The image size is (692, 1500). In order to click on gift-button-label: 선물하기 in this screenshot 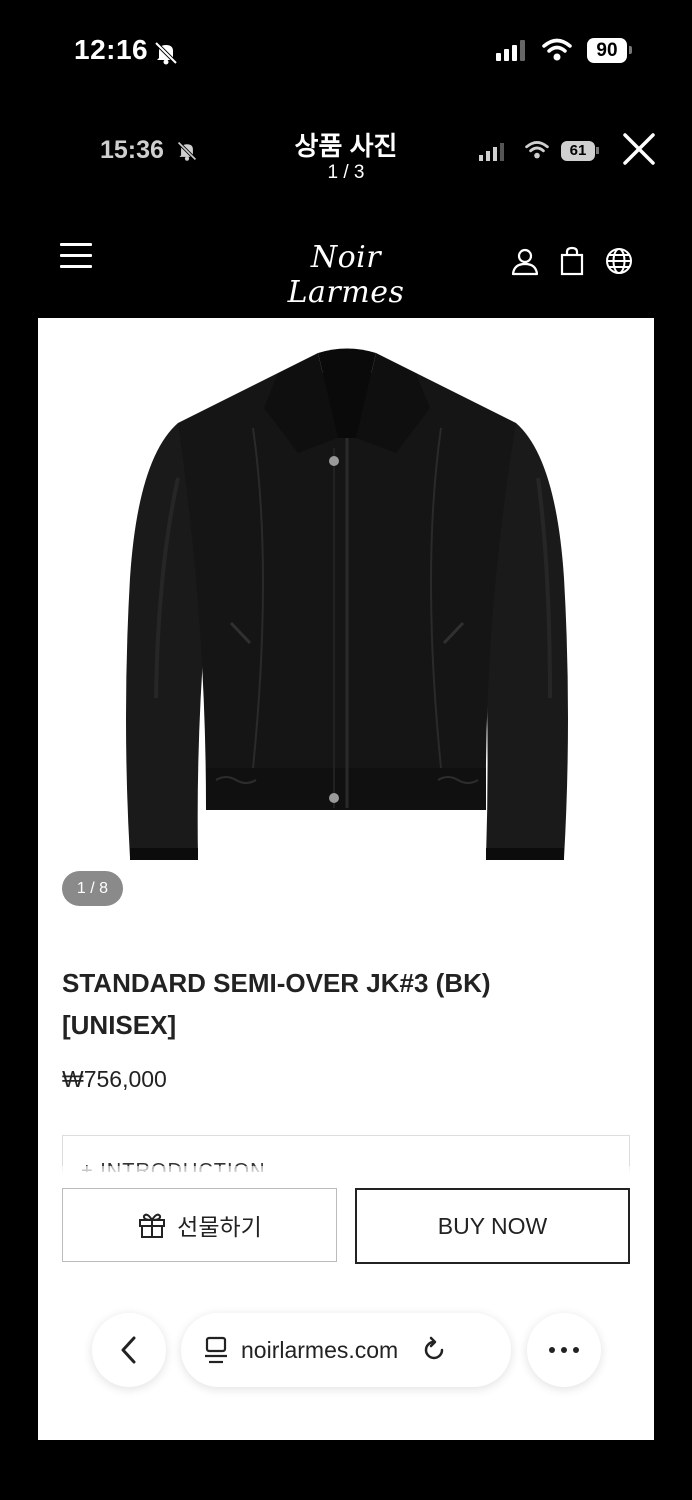, I will do `click(219, 1227)`.